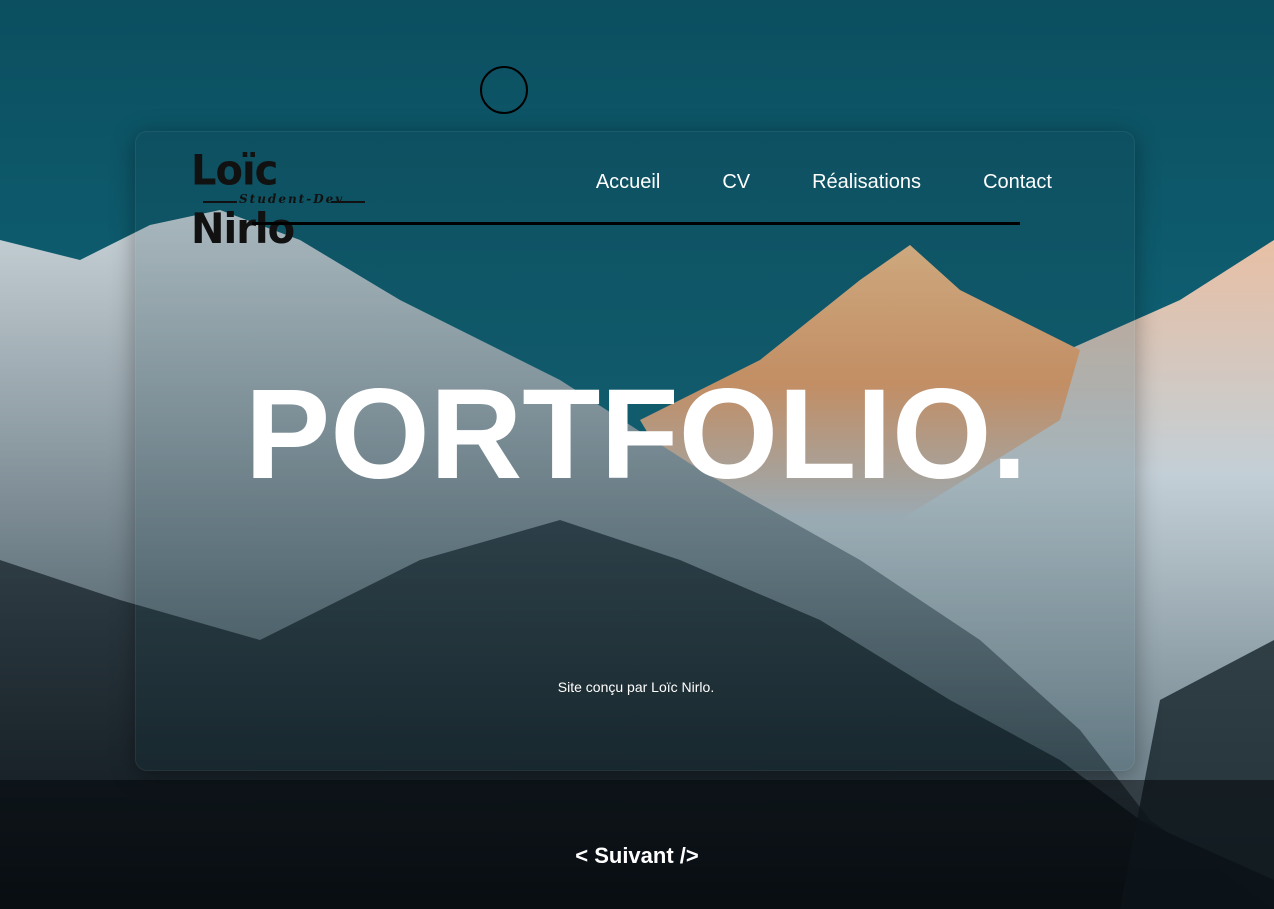  What do you see at coordinates (504, 90) in the screenshot?
I see `cursor-circle` at bounding box center [504, 90].